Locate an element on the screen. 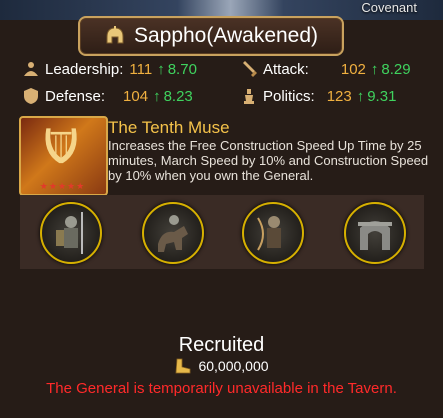  boot-icon is located at coordinates (183, 366).